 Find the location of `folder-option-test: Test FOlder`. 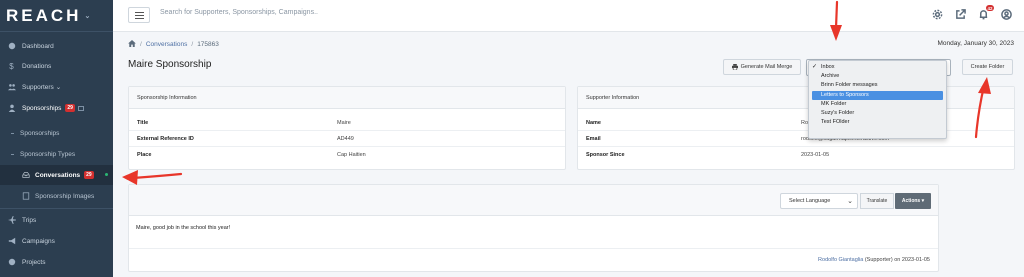

folder-option-test: Test FOlder is located at coordinates (877, 122).